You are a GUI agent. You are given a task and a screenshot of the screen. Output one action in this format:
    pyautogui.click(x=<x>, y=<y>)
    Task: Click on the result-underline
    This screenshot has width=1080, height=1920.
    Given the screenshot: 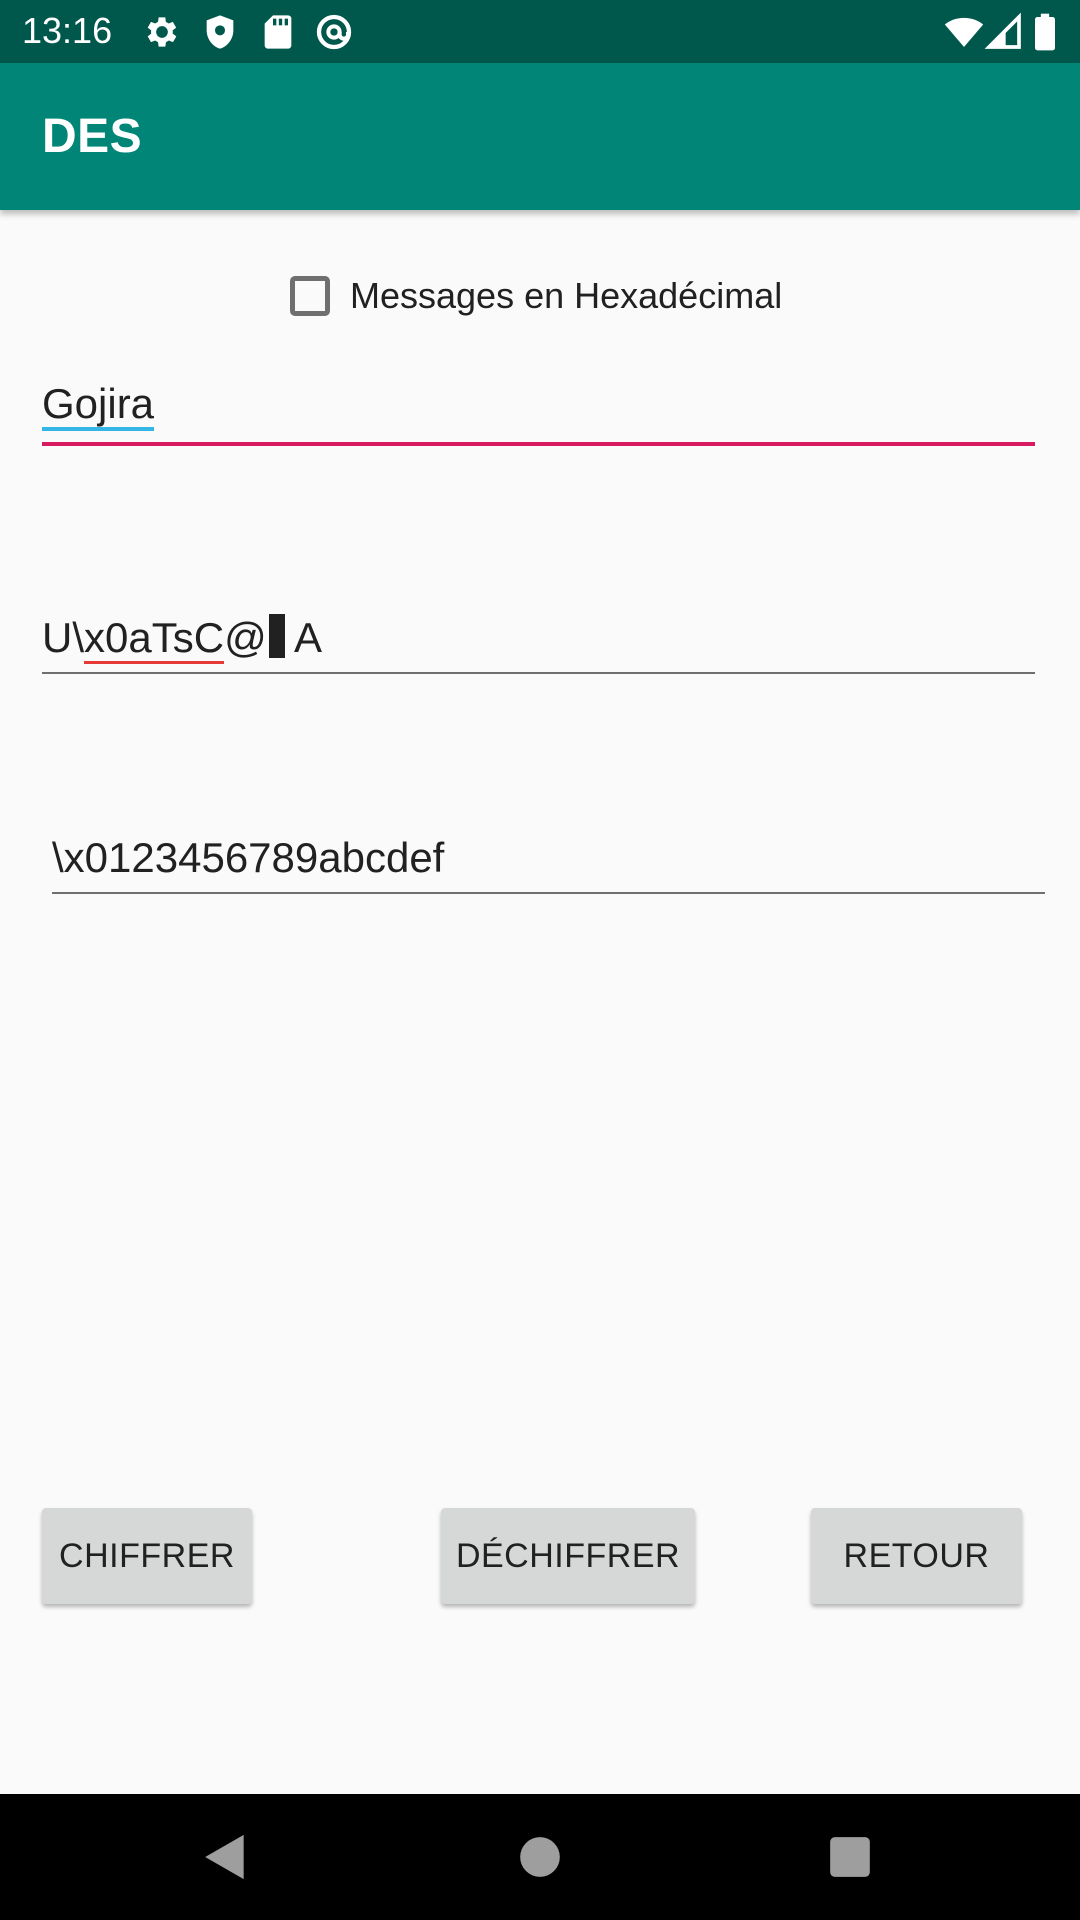 What is the action you would take?
    pyautogui.click(x=538, y=673)
    